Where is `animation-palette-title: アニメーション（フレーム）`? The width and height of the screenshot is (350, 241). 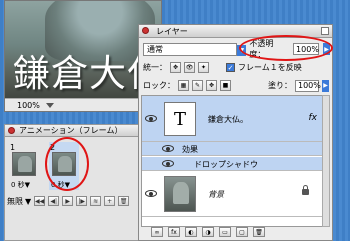 animation-palette-title: アニメーション（フレーム） is located at coordinates (71, 130).